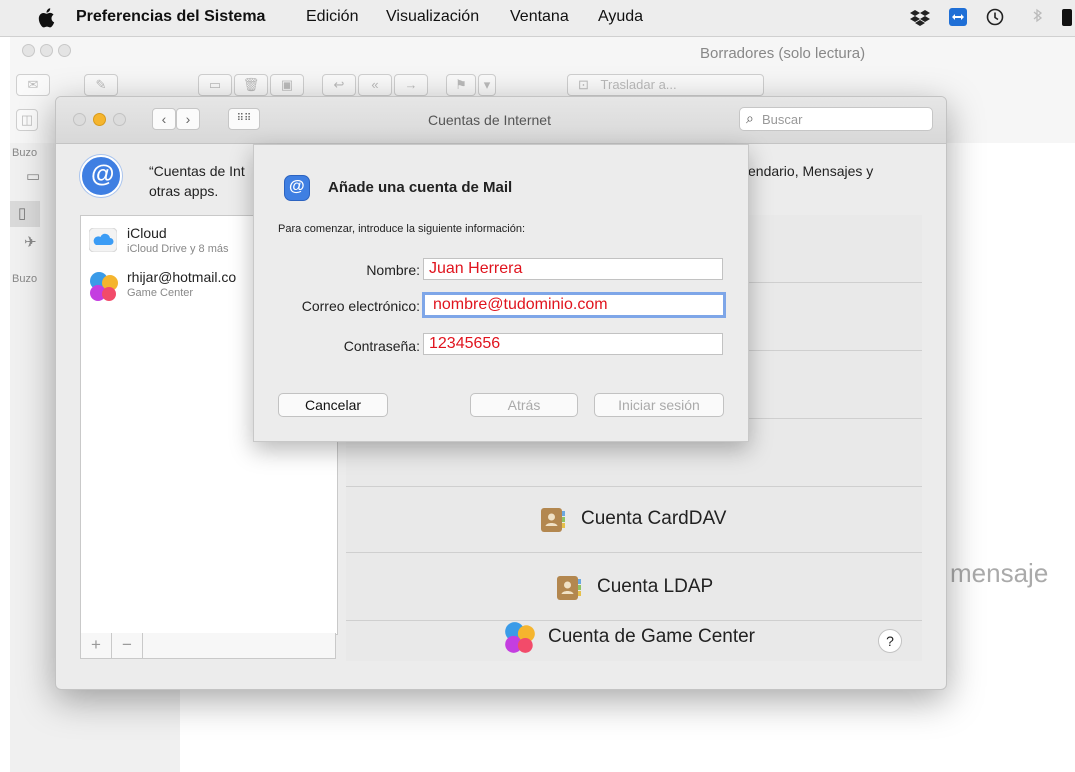 The image size is (1075, 772). I want to click on compose-button: ✎, so click(101, 85).